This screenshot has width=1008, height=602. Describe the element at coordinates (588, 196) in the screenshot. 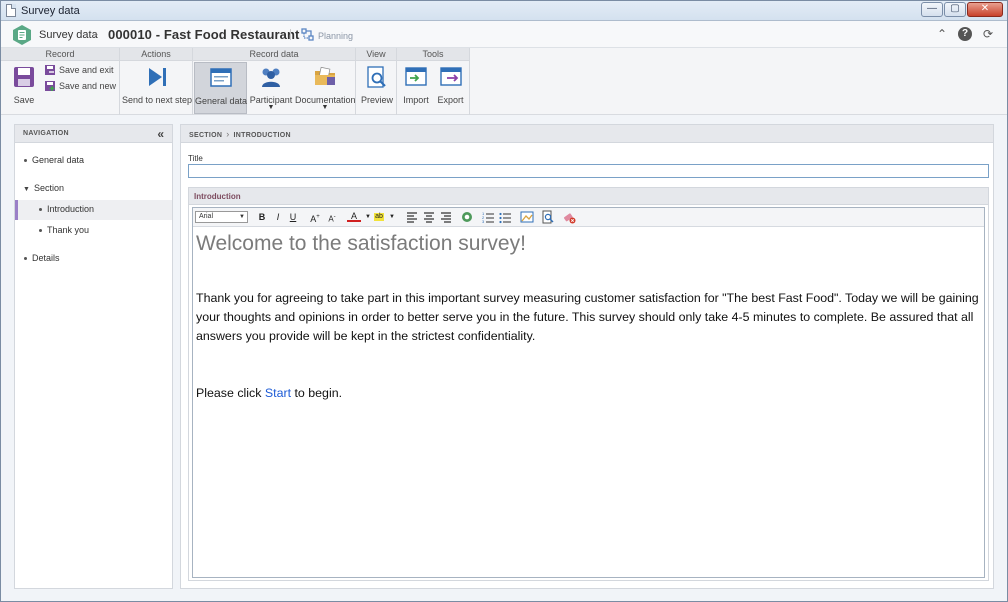

I see `introduction-panel-title: Introduction` at that location.